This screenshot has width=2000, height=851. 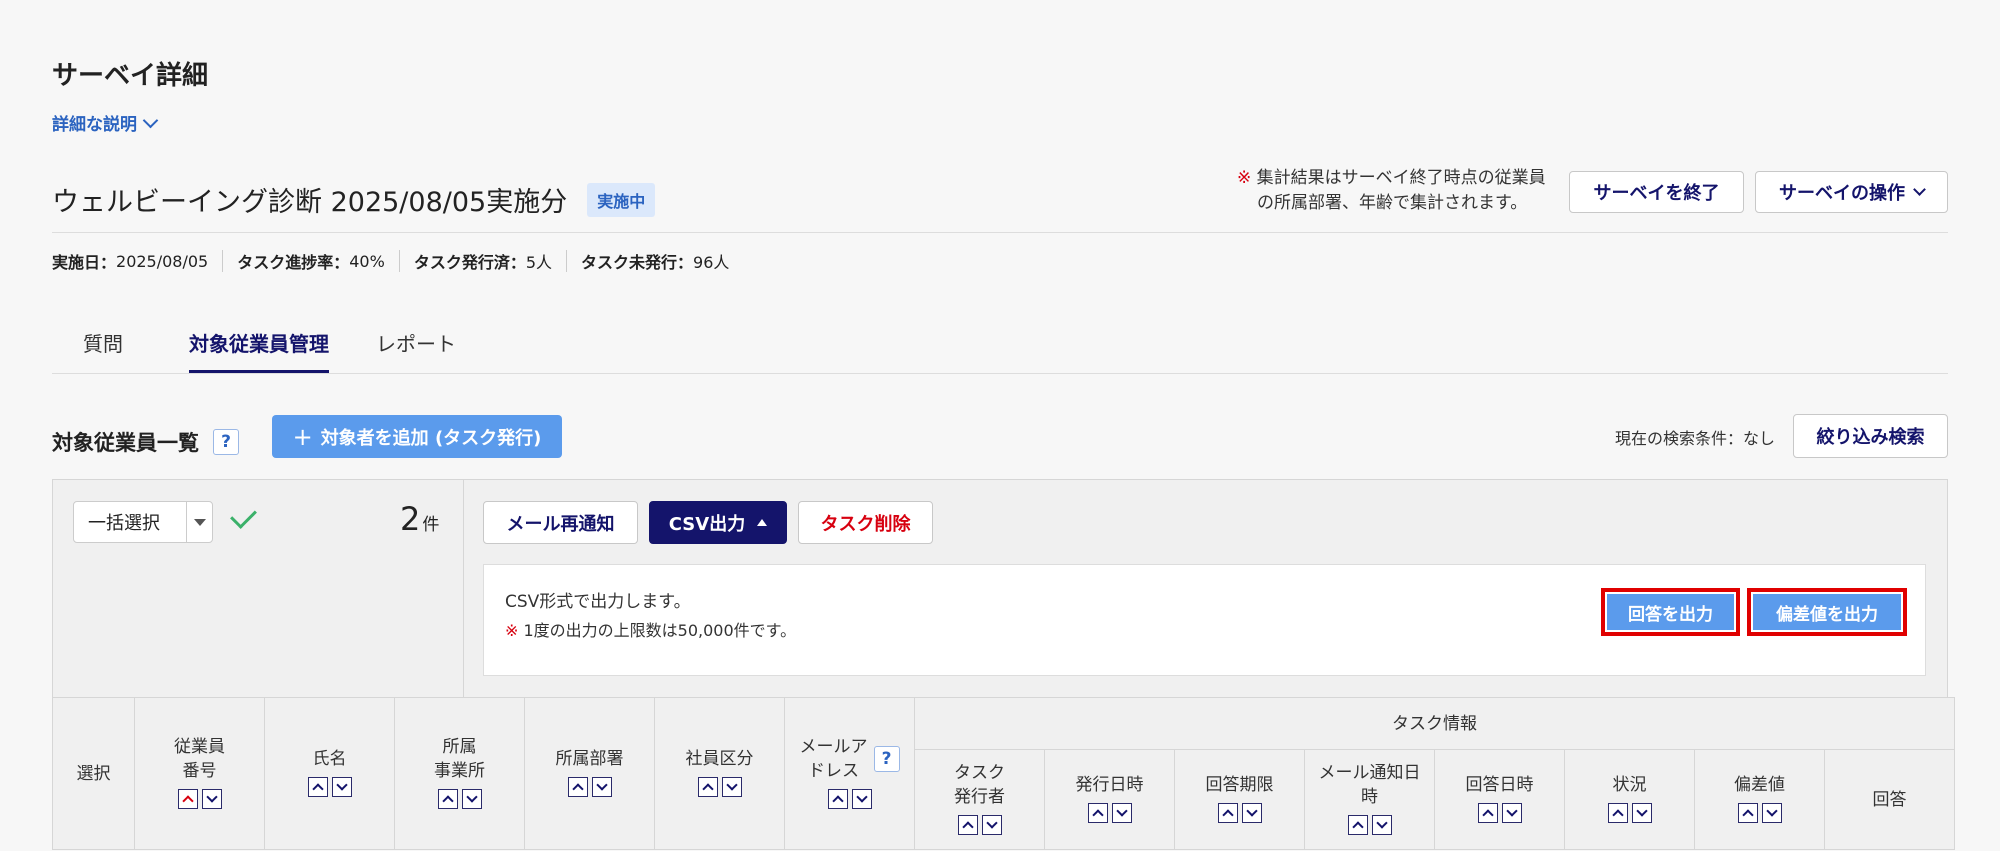 I want to click on col-mail: メールアドレス ?, so click(x=849, y=773).